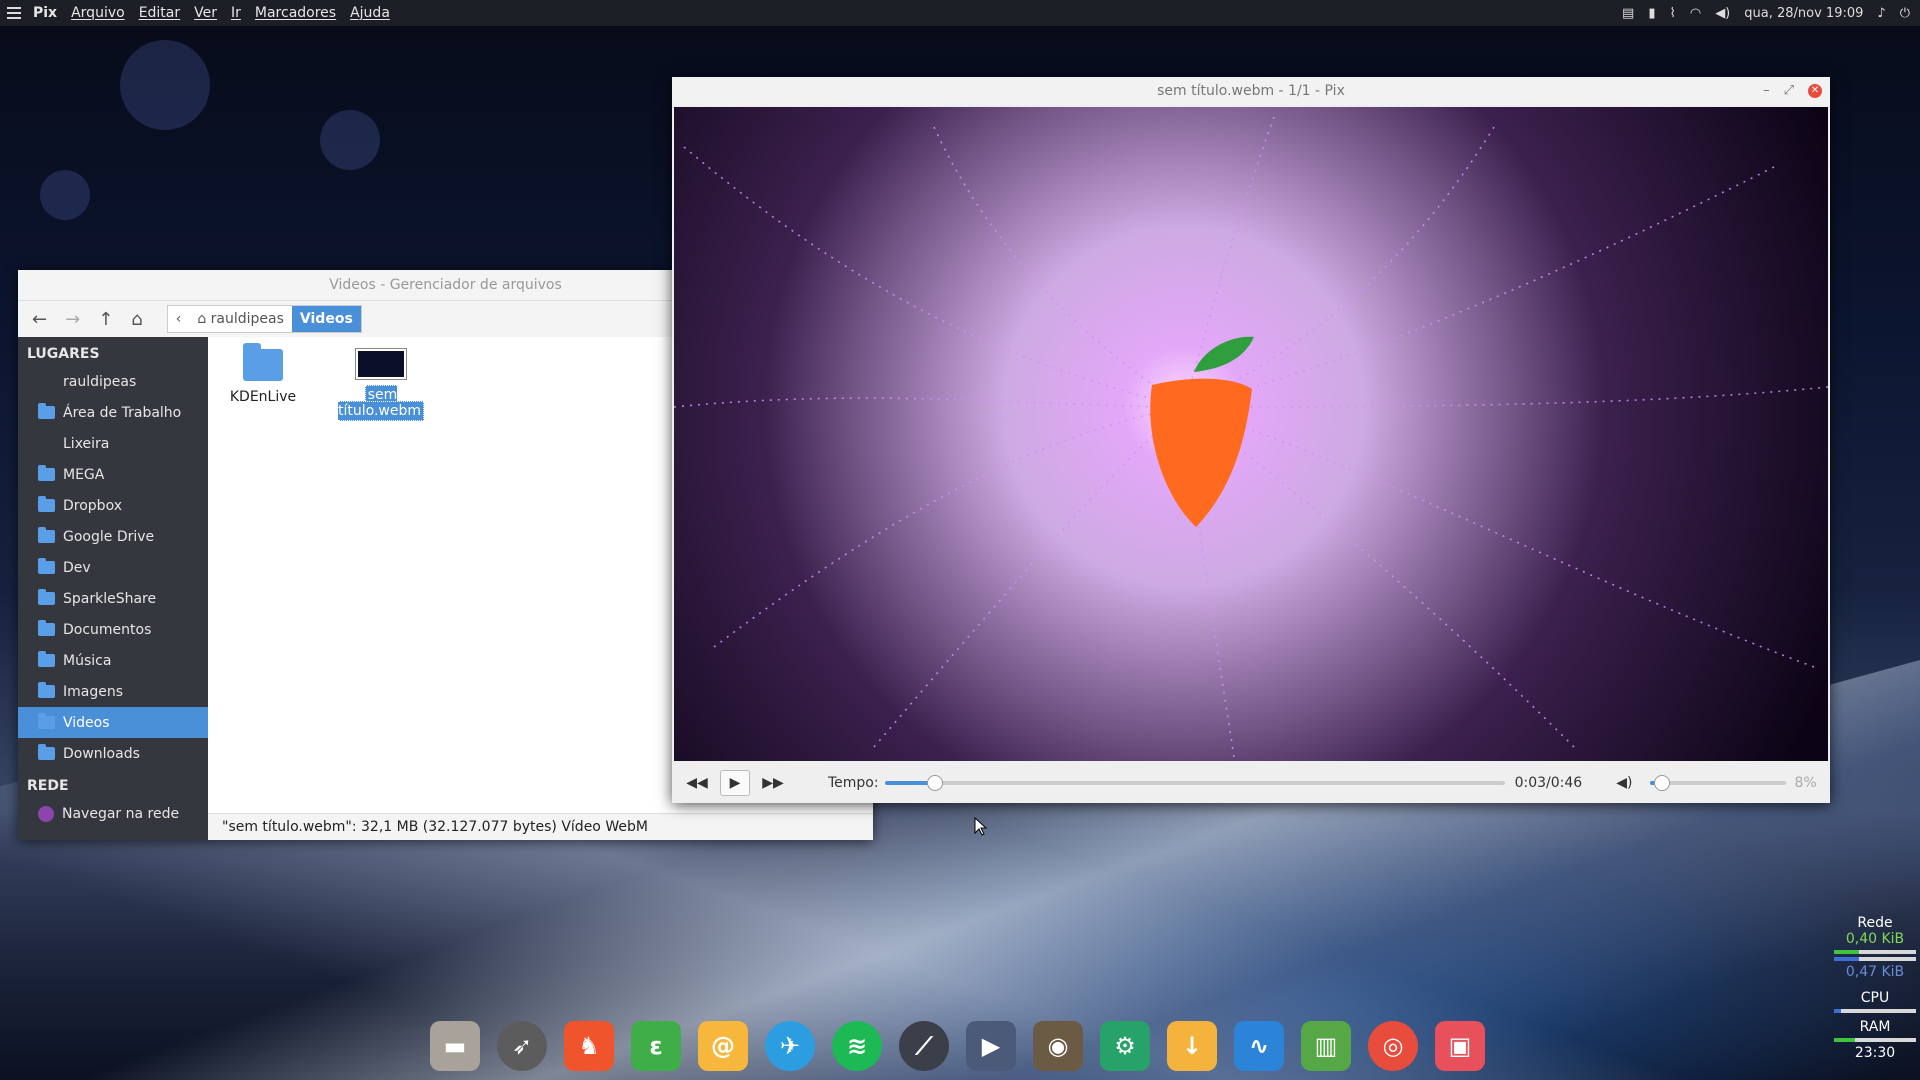  What do you see at coordinates (101, 753) in the screenshot?
I see `sidebar-item-label: Downloads` at bounding box center [101, 753].